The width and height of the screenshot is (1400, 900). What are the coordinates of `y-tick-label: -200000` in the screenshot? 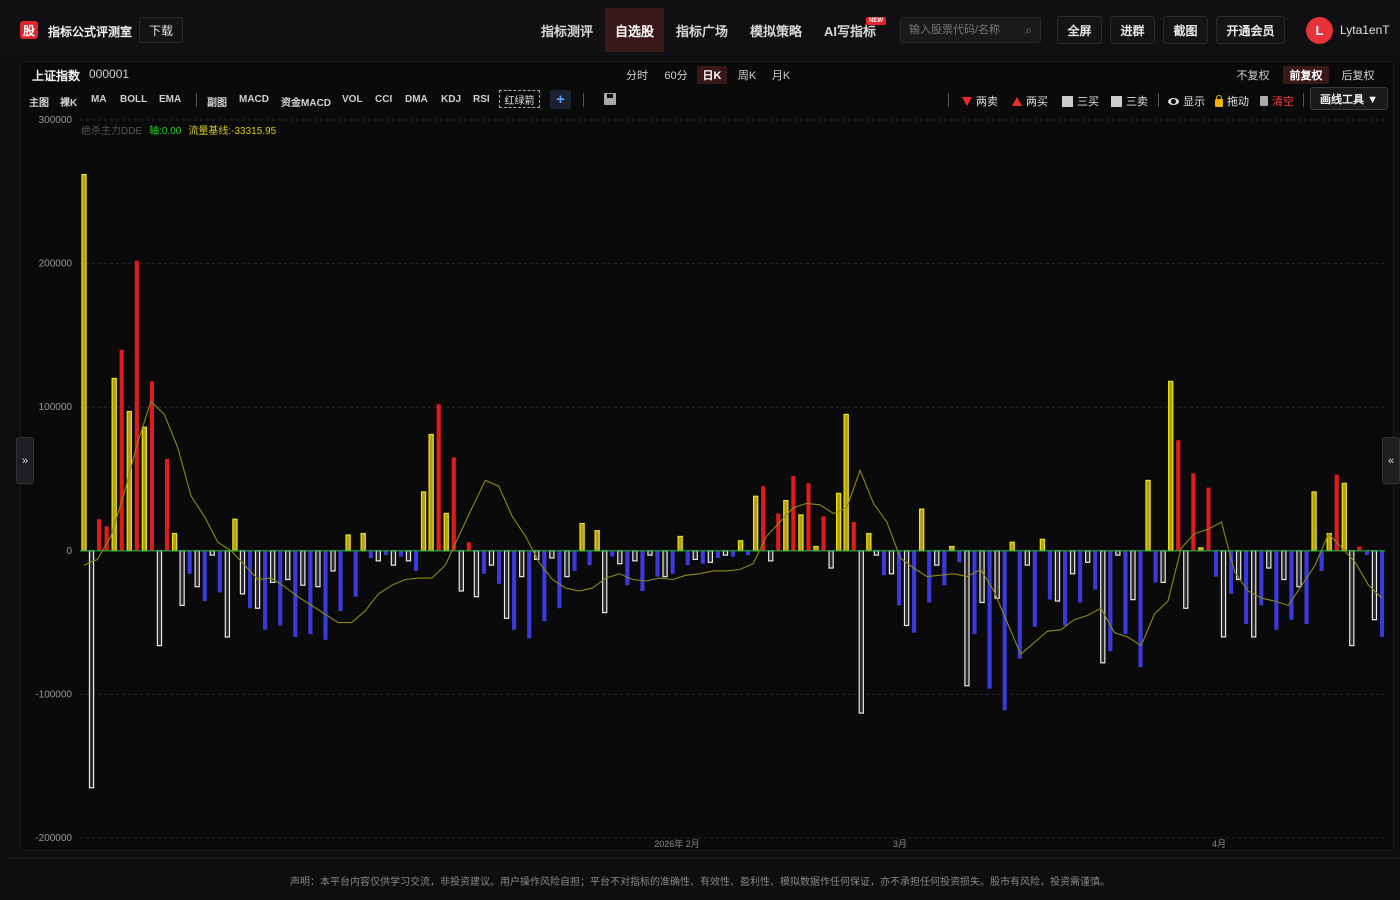 It's located at (53, 838).